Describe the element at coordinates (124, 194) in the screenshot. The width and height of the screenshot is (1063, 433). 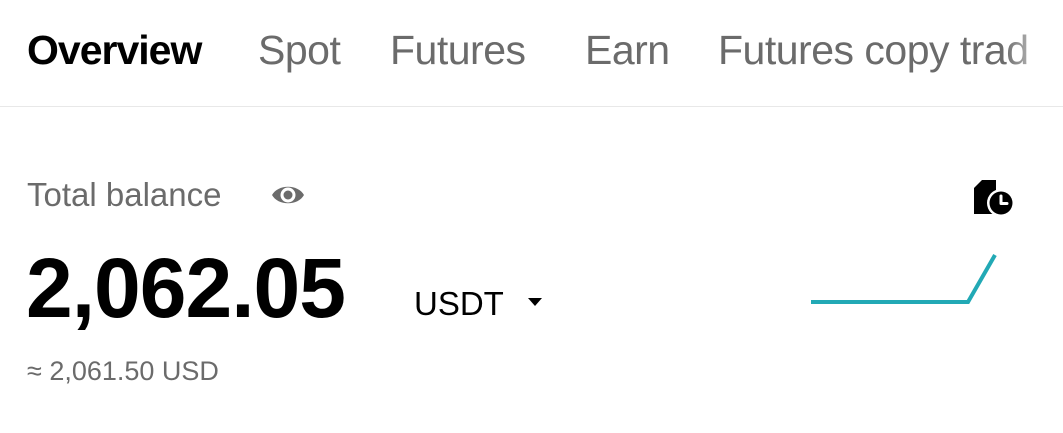
I see `total-balance-label: Total balance` at that location.